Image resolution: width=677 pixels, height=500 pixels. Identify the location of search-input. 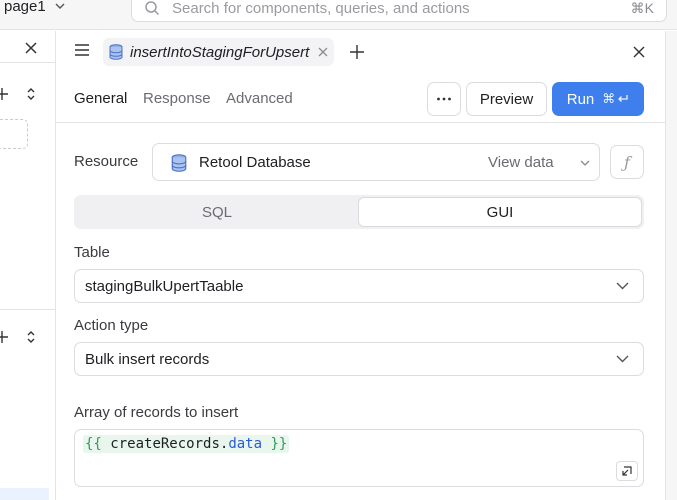
(401, 8).